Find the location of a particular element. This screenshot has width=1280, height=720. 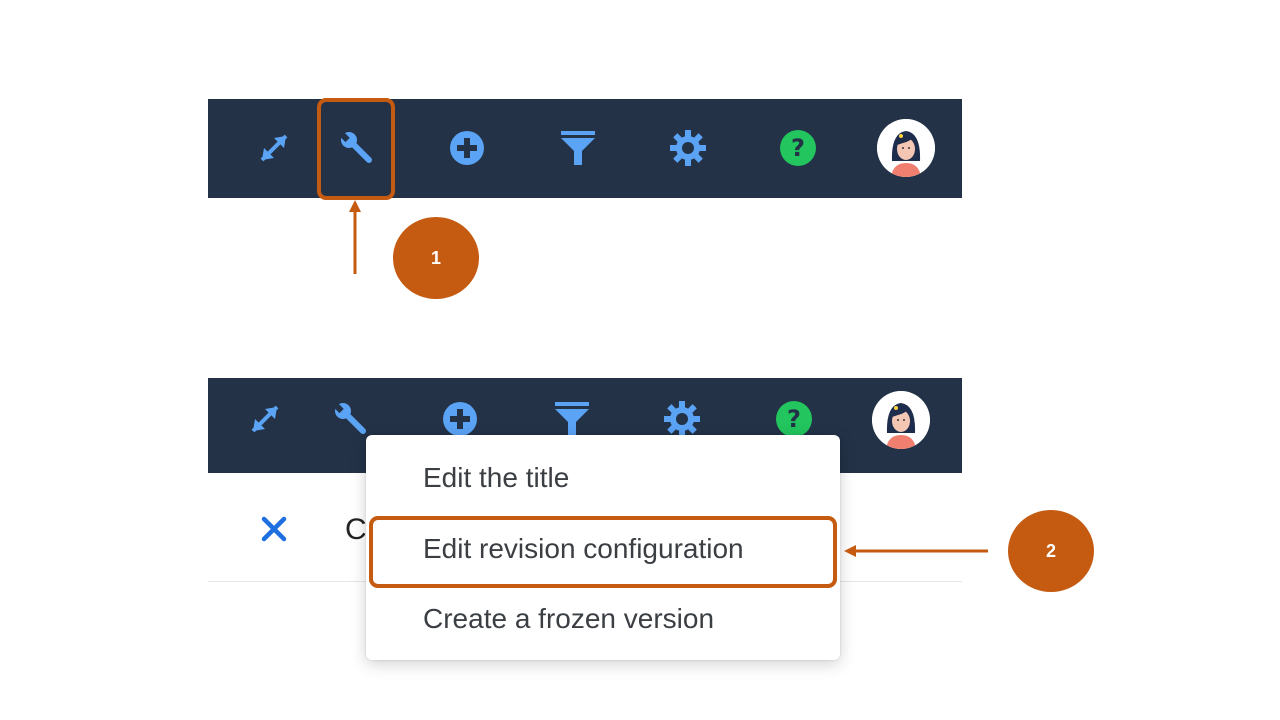

help-icon: ? is located at coordinates (798, 148).